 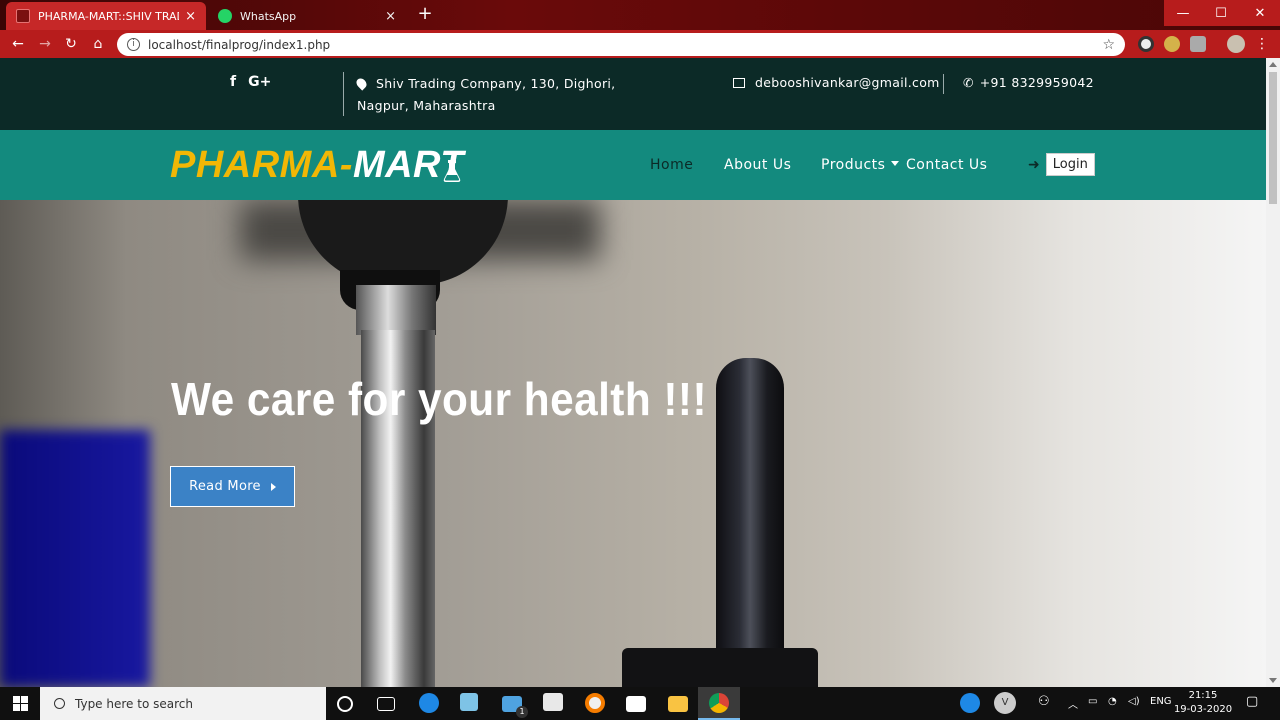 I want to click on user-avatar: V, so click(x=1005, y=703).